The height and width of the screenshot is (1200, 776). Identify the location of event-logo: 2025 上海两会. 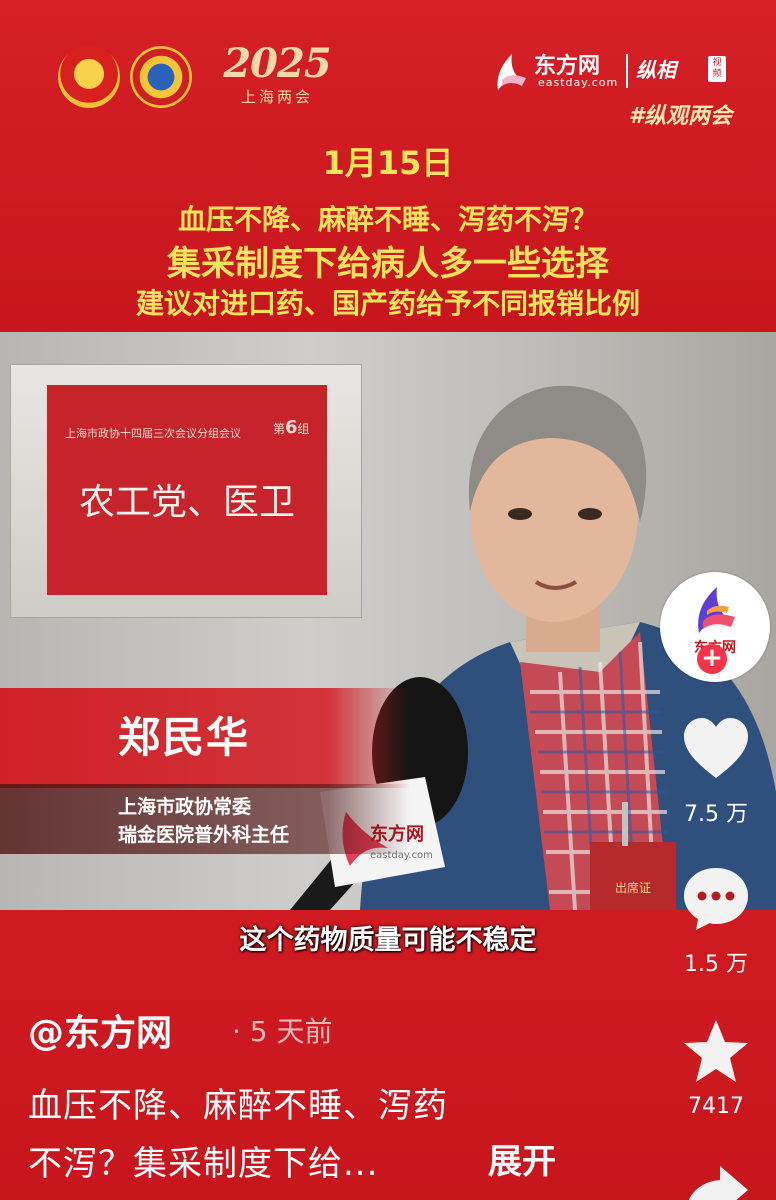
(277, 74).